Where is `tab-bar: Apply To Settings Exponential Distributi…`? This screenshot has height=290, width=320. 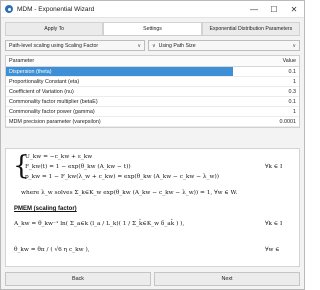
tab-bar: Apply To Settings Exponential Distributi… is located at coordinates (152, 29).